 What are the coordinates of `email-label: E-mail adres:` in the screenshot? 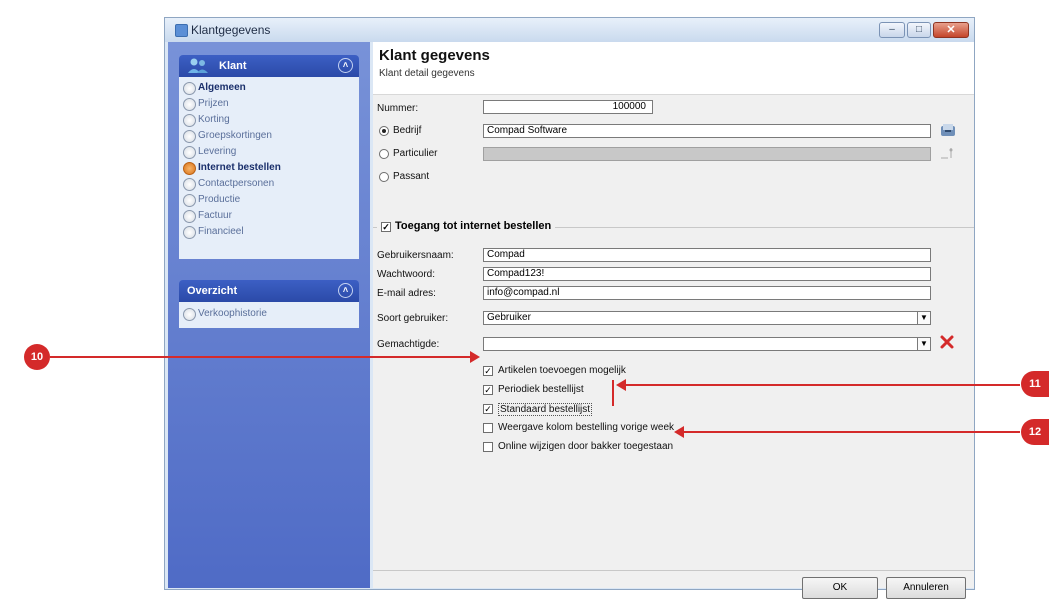 It's located at (406, 293).